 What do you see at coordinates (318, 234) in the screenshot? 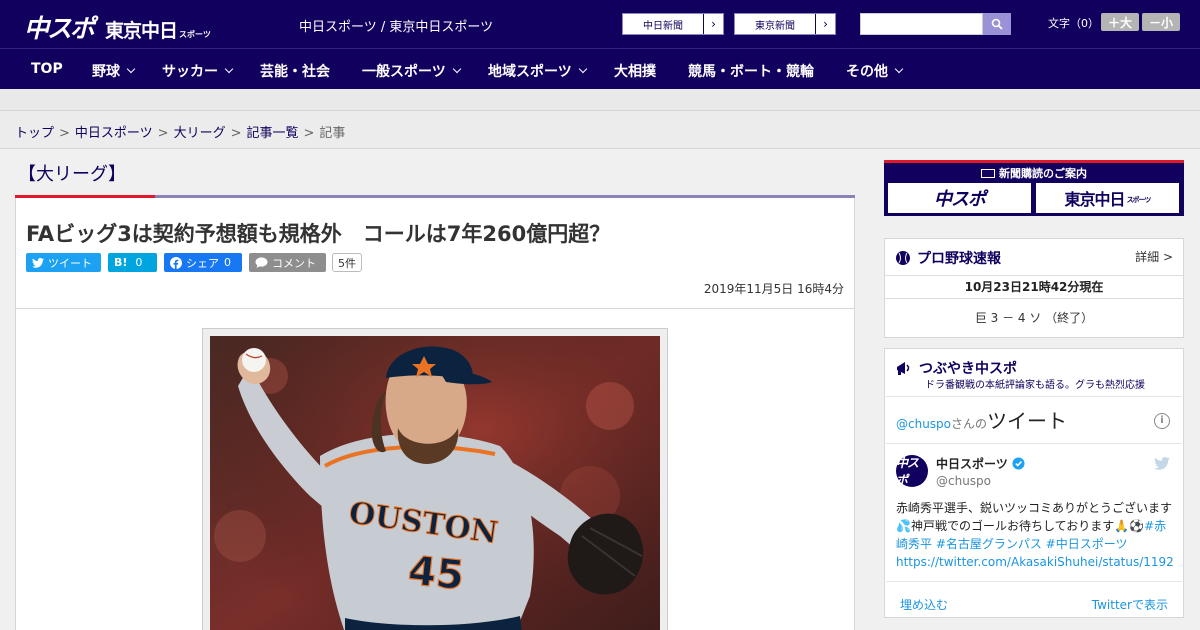
I see `article-headline: FAビッグ3は契約予想額も規格外 コールは7年260億円超？` at bounding box center [318, 234].